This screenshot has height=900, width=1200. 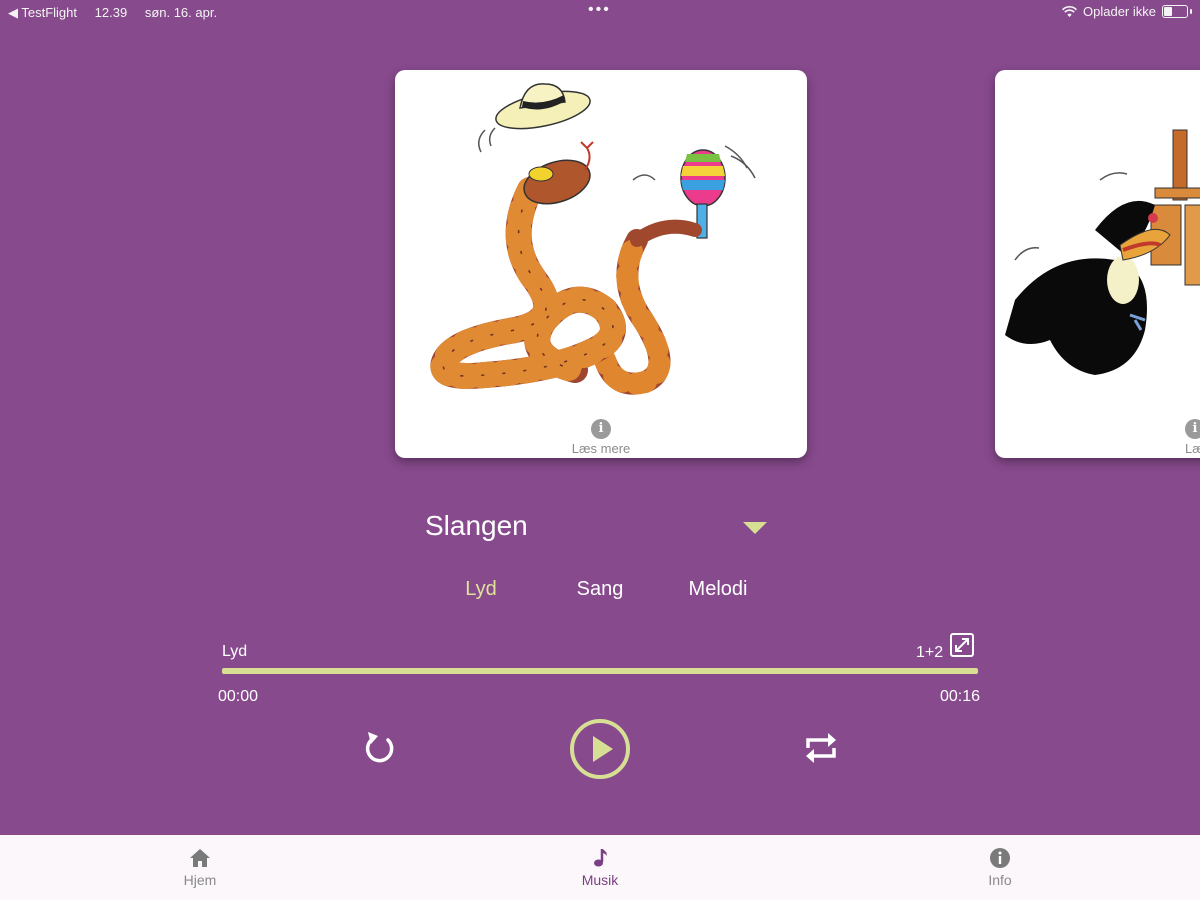 I want to click on play-button, so click(x=600, y=749).